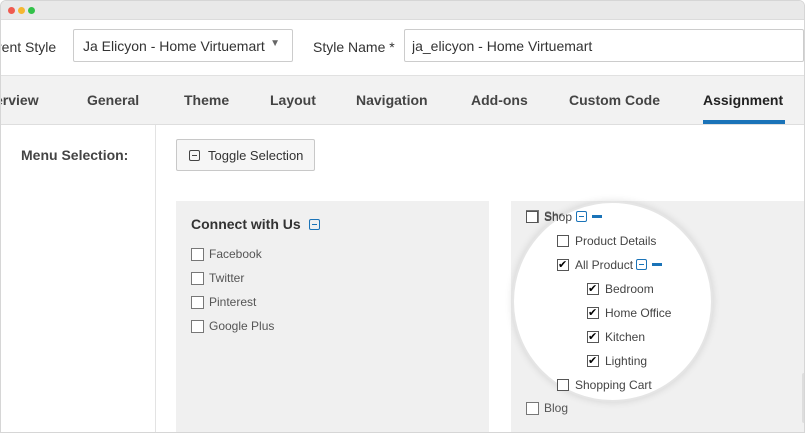 The height and width of the screenshot is (433, 805). I want to click on collapse-icon, so click(194, 155).